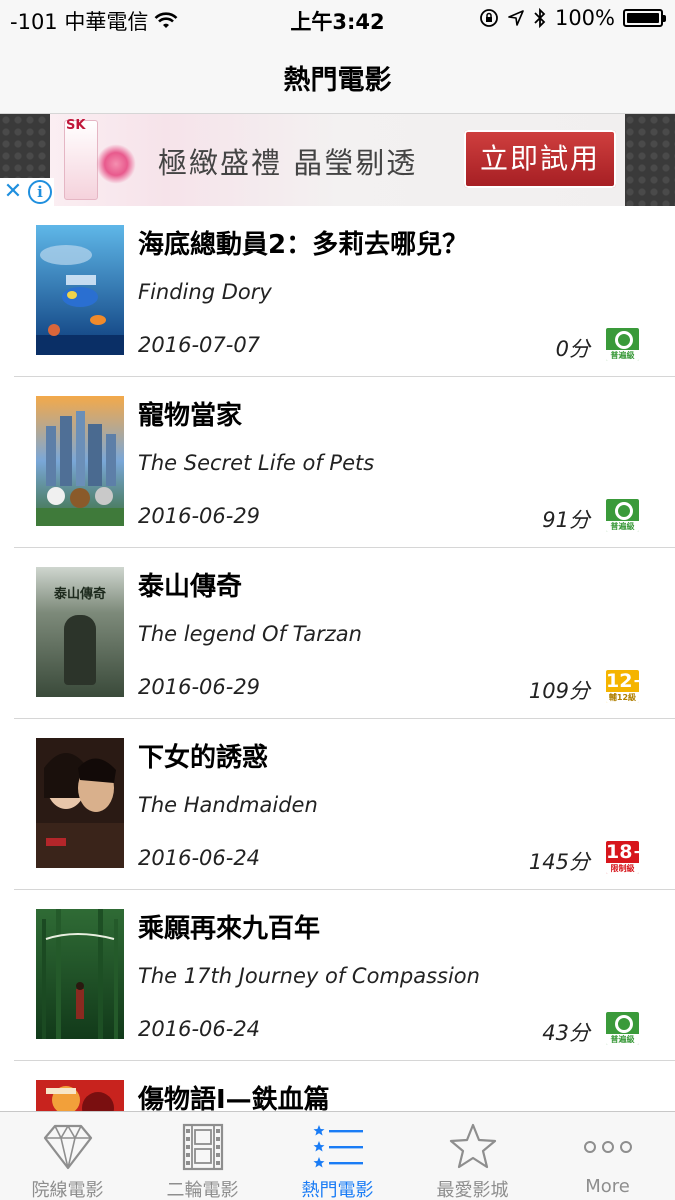 Image resolution: width=675 pixels, height=1200 pixels. Describe the element at coordinates (234, 1098) in the screenshot. I see `movie-title-zh: 傷物語I—鉄血篇` at that location.